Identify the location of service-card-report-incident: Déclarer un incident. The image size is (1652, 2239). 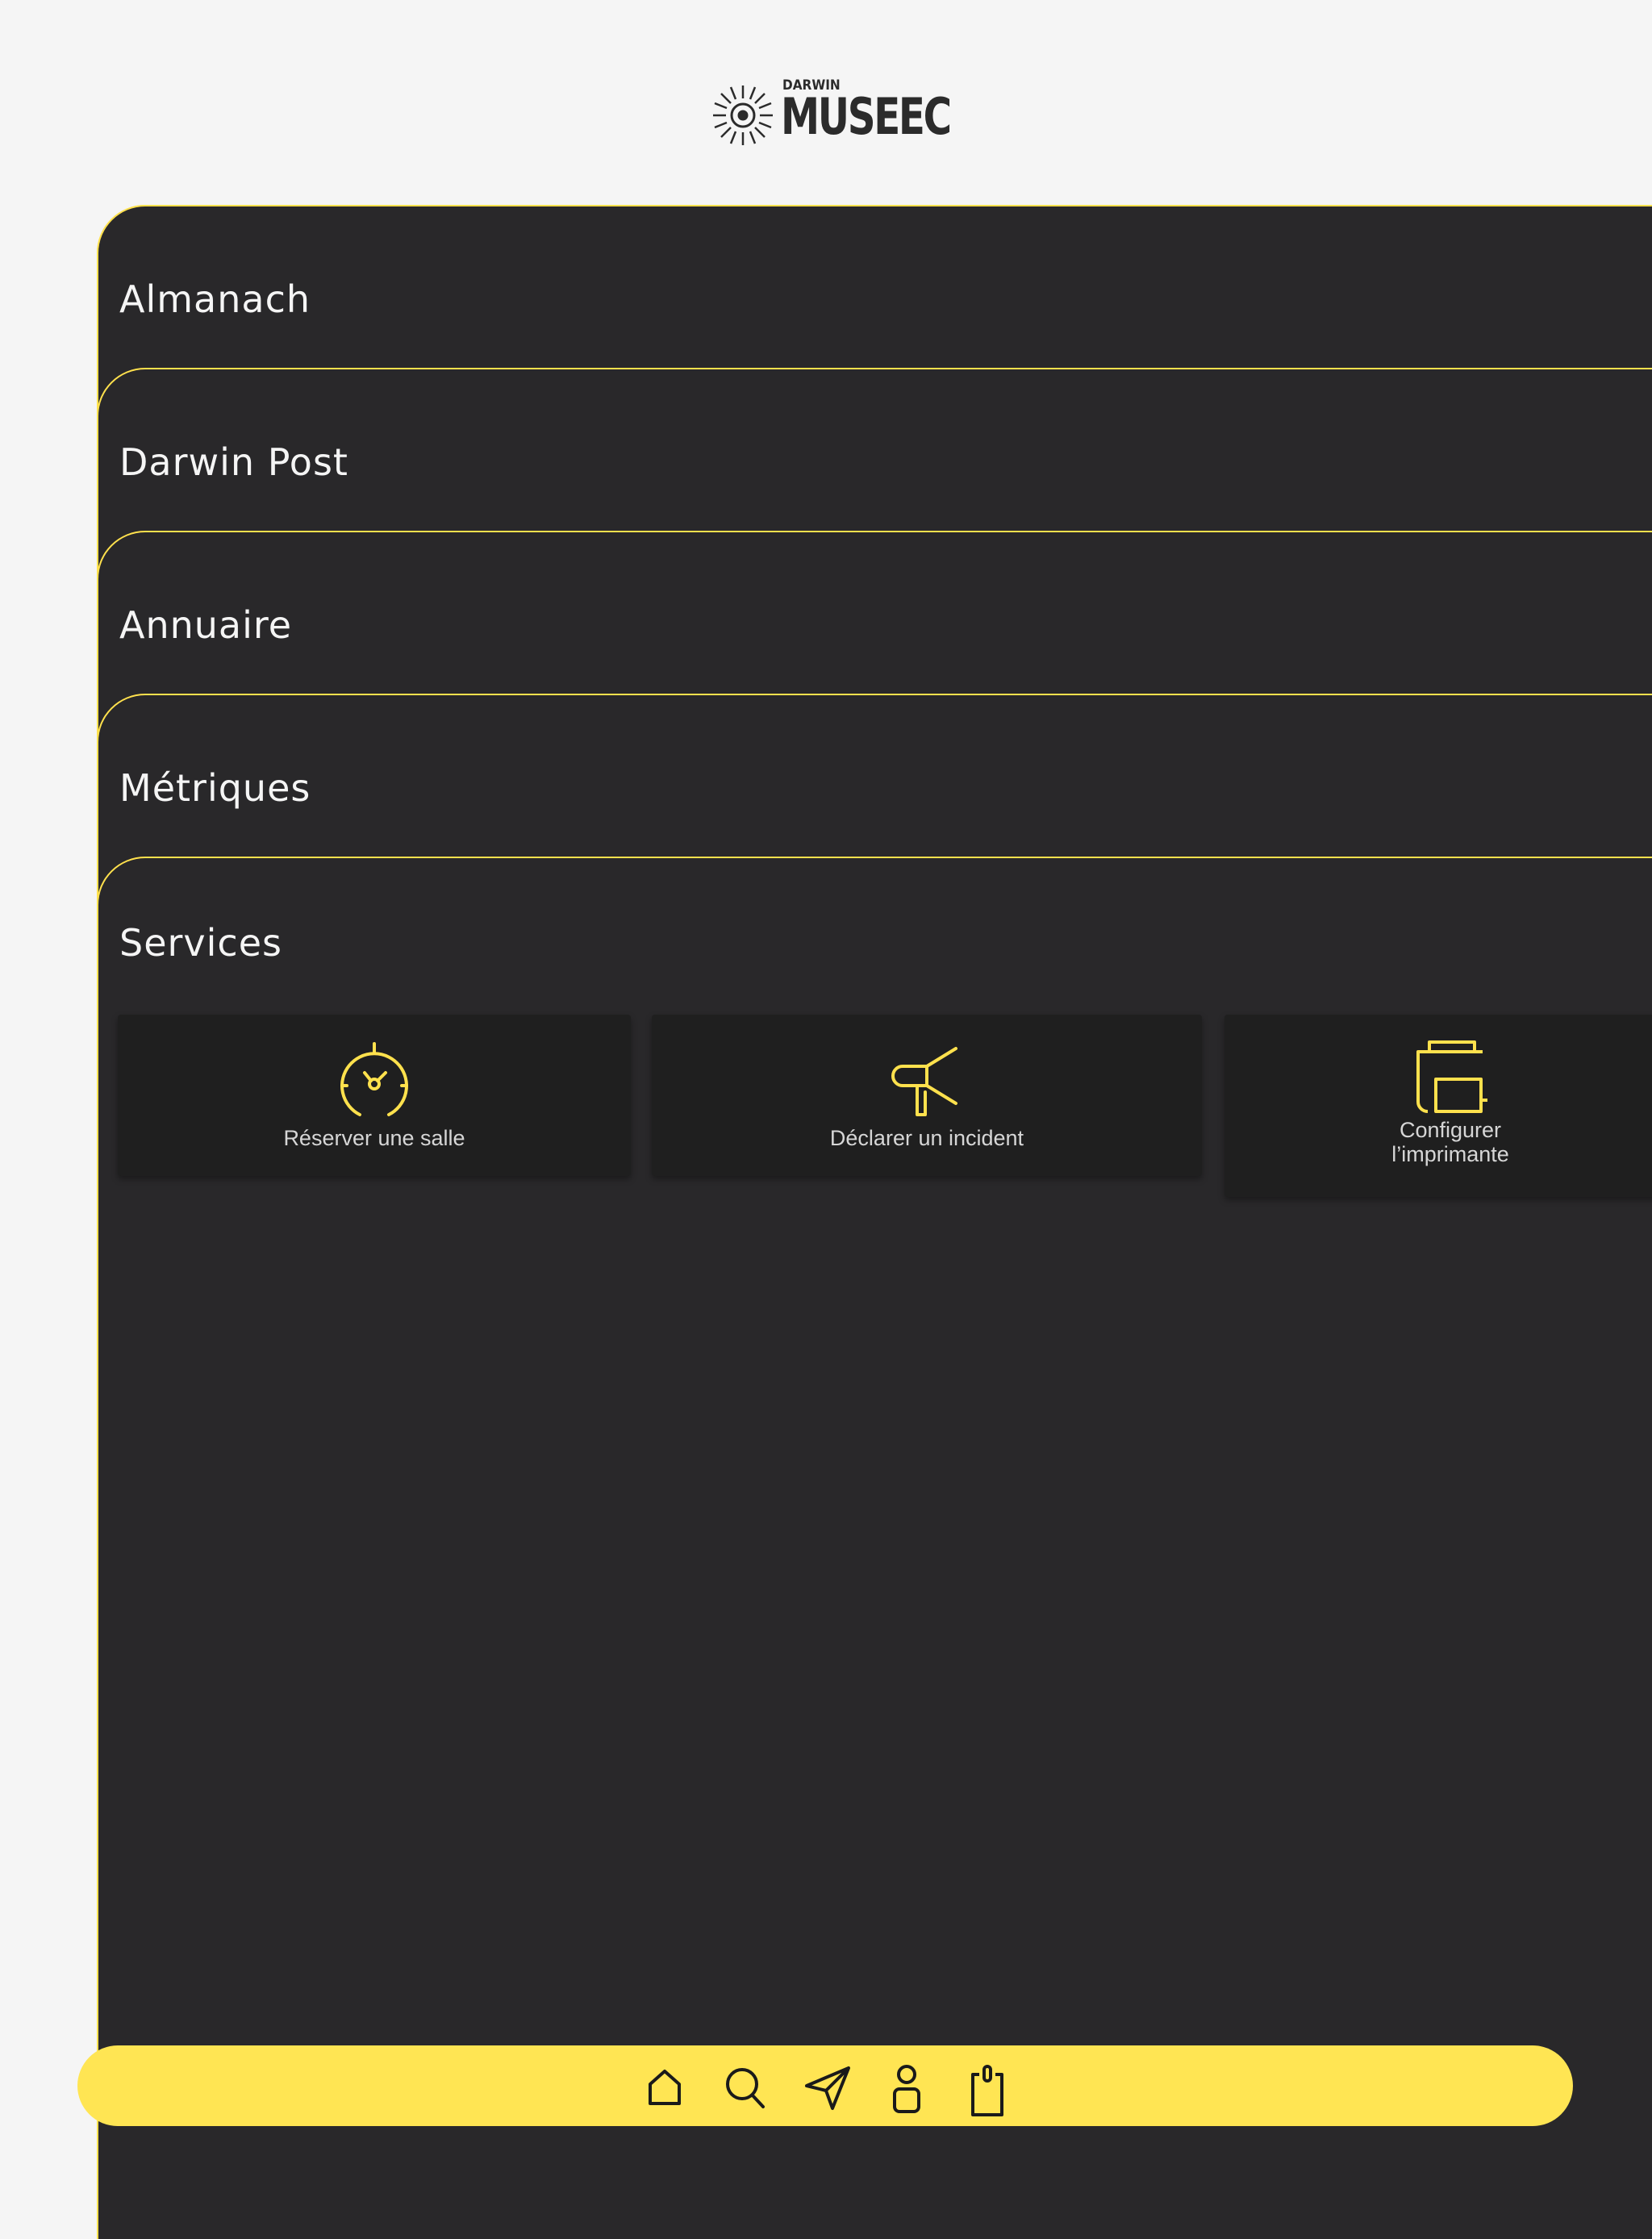
(927, 1095).